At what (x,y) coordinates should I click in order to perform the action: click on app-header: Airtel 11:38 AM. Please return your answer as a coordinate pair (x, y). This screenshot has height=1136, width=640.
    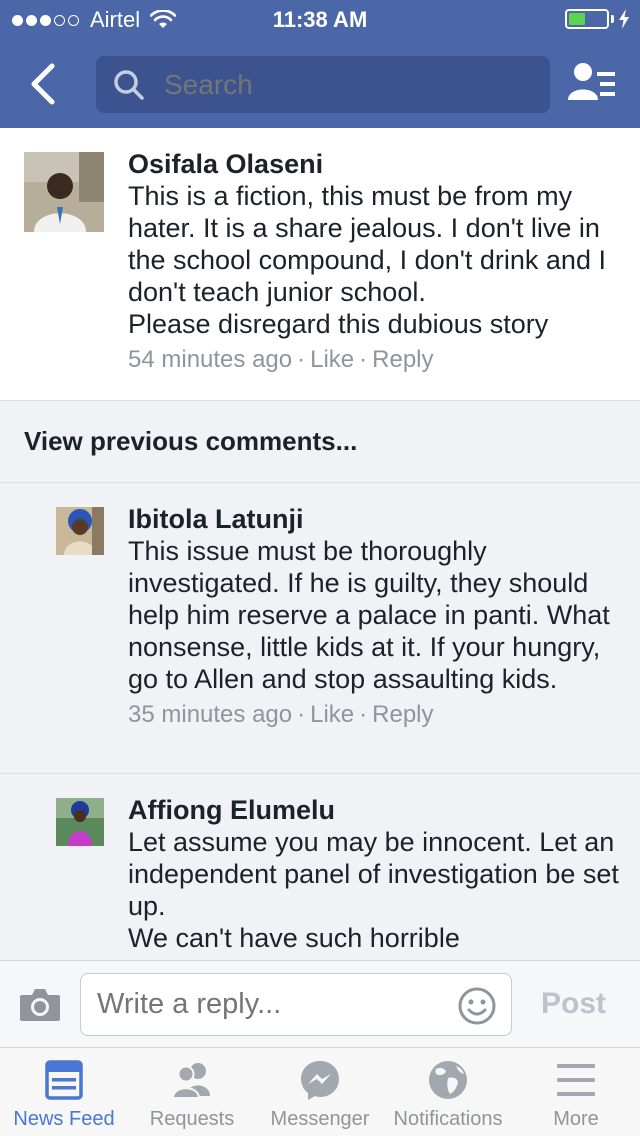
    Looking at the image, I should click on (320, 64).